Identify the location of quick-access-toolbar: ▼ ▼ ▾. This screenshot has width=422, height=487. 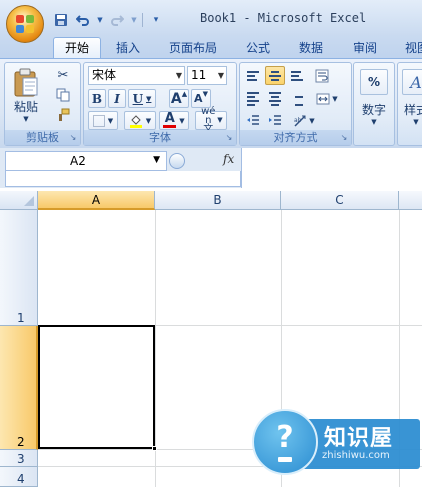
(108, 20).